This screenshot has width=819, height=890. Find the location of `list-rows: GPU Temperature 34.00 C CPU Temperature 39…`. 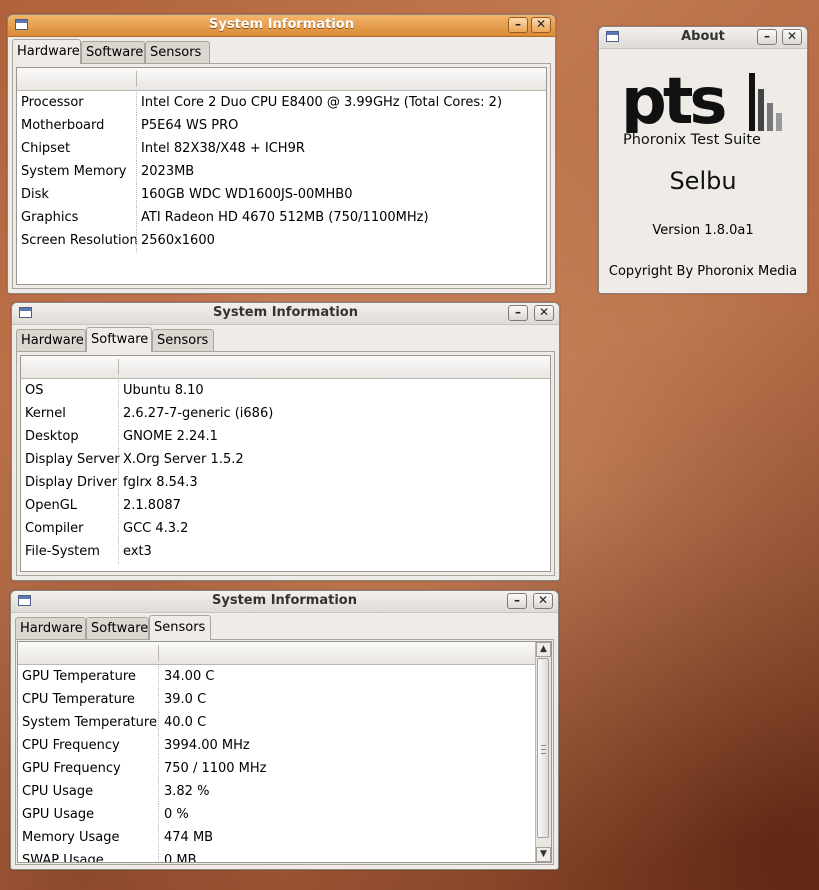

list-rows: GPU Temperature 34.00 C CPU Temperature 39… is located at coordinates (284, 764).